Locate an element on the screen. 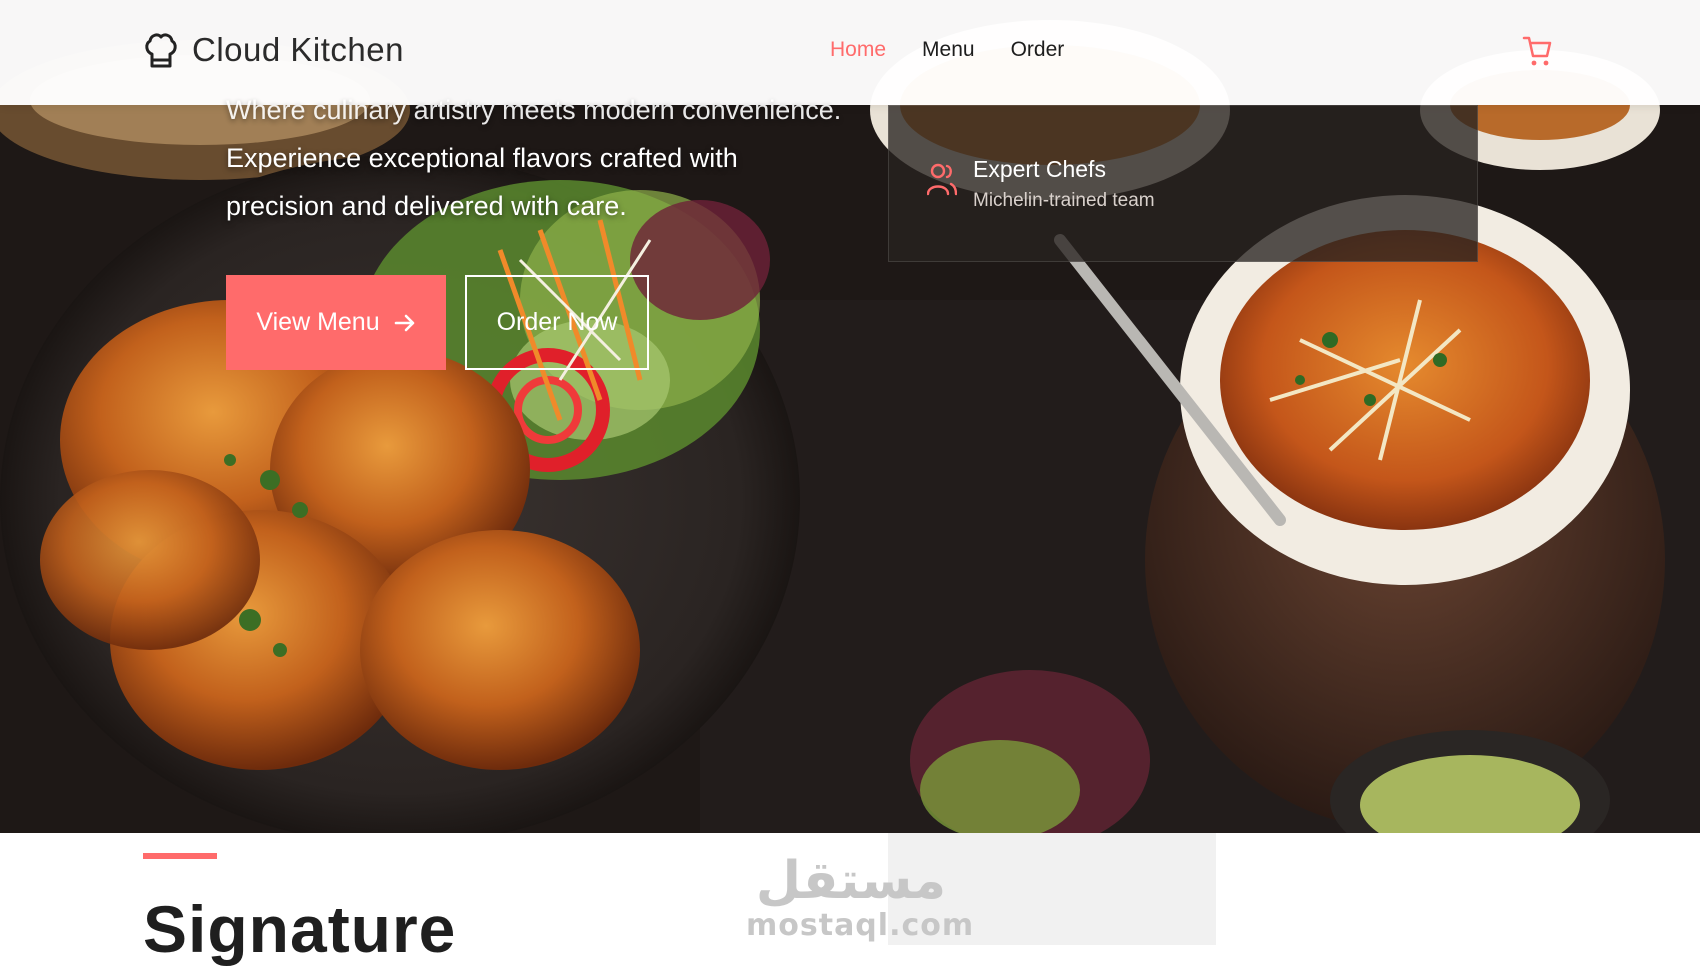 The height and width of the screenshot is (970, 1700). order-now-button: Order Now is located at coordinates (557, 322).